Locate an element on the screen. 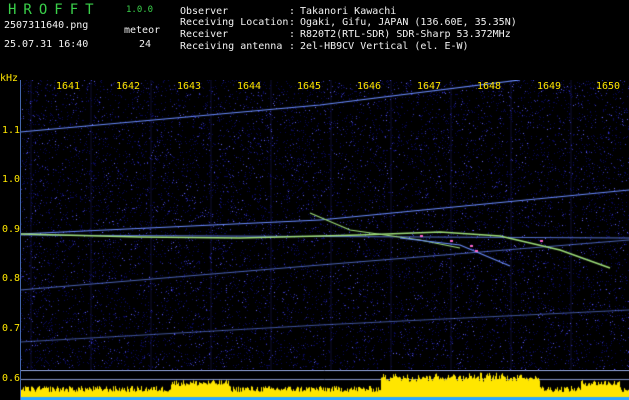 This screenshot has width=629, height=400. power-bar is located at coordinates (324, 385).